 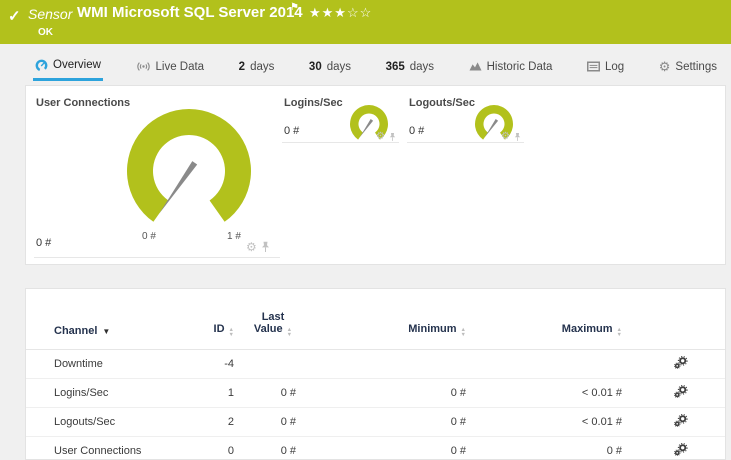 I want to click on channel-maximum, so click(x=546, y=364).